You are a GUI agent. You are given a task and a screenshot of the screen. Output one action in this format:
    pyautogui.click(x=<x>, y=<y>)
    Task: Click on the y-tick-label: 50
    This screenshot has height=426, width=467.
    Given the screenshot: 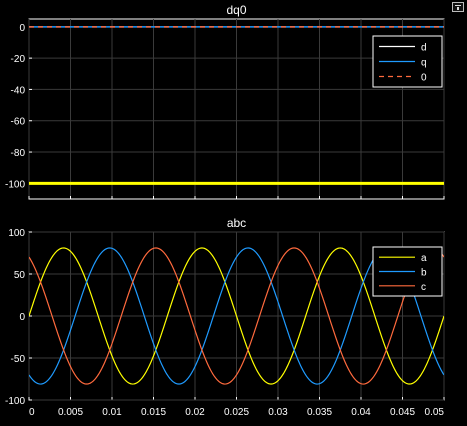 What is the action you would take?
    pyautogui.click(x=20, y=275)
    